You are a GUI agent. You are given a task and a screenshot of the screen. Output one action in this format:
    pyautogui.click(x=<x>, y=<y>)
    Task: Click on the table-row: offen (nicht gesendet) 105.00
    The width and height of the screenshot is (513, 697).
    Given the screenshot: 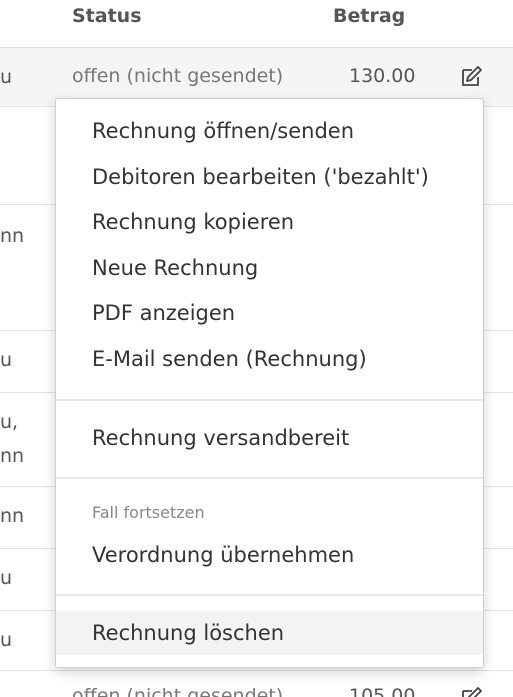 What is the action you would take?
    pyautogui.click(x=256, y=684)
    